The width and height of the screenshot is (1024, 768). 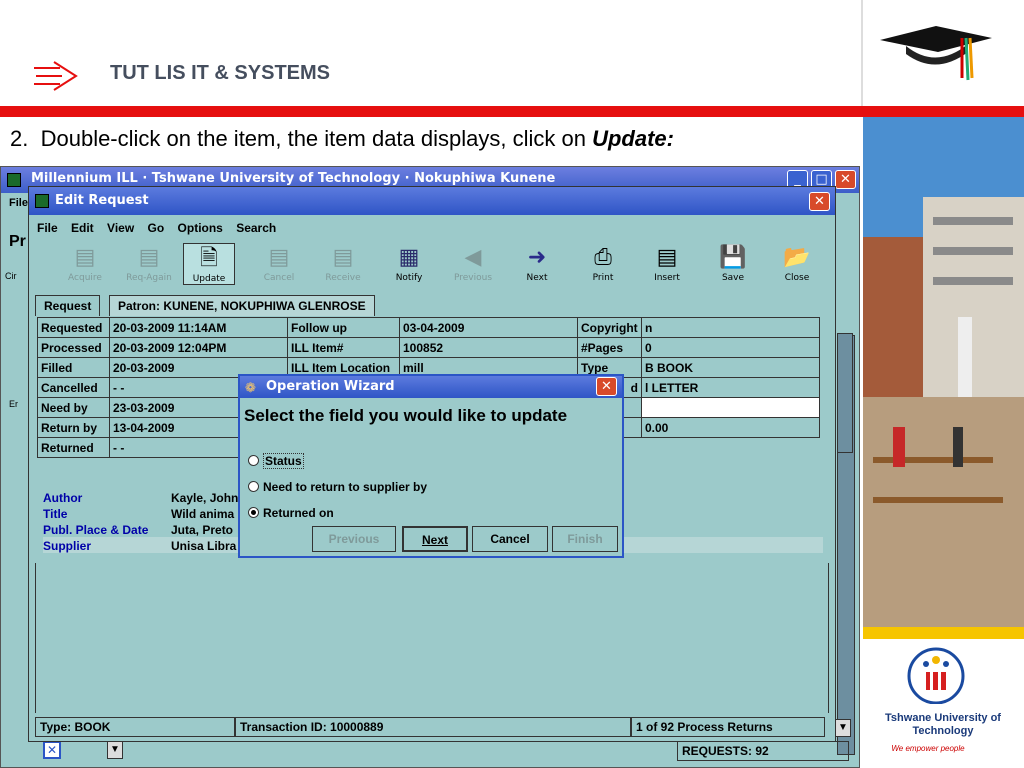 What do you see at coordinates (845, 179) in the screenshot?
I see `window-close-button: ✕` at bounding box center [845, 179].